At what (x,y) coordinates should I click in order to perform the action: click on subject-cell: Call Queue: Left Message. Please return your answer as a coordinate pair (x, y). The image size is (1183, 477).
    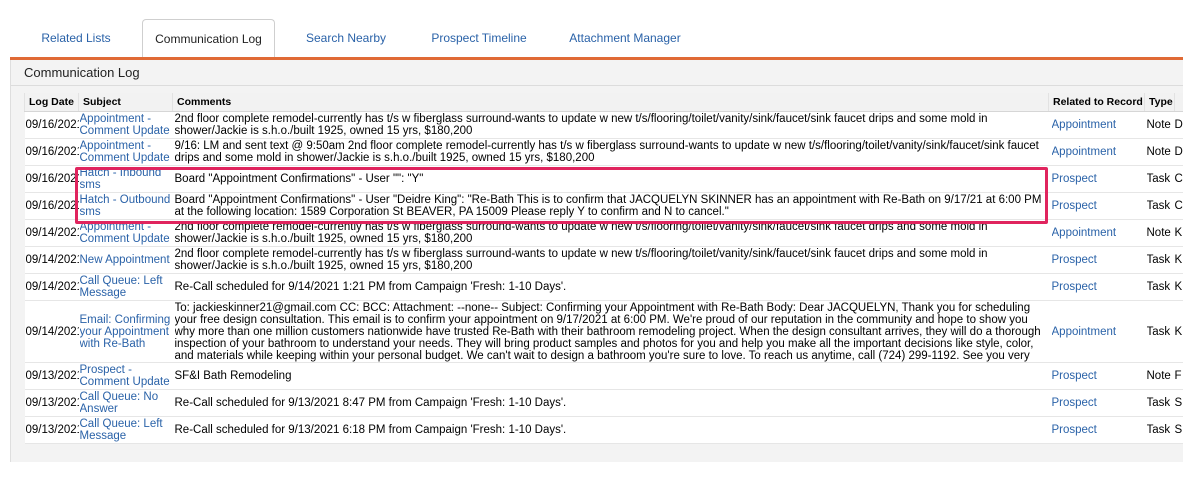
    Looking at the image, I should click on (125, 430).